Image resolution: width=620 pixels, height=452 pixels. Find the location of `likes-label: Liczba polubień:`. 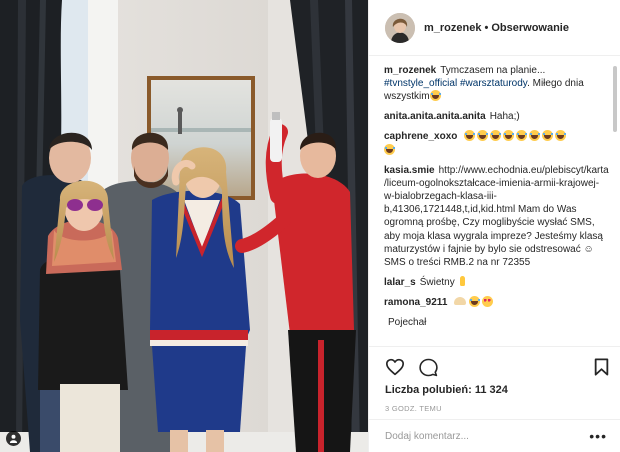

likes-label: Liczba polubień: is located at coordinates (428, 390).